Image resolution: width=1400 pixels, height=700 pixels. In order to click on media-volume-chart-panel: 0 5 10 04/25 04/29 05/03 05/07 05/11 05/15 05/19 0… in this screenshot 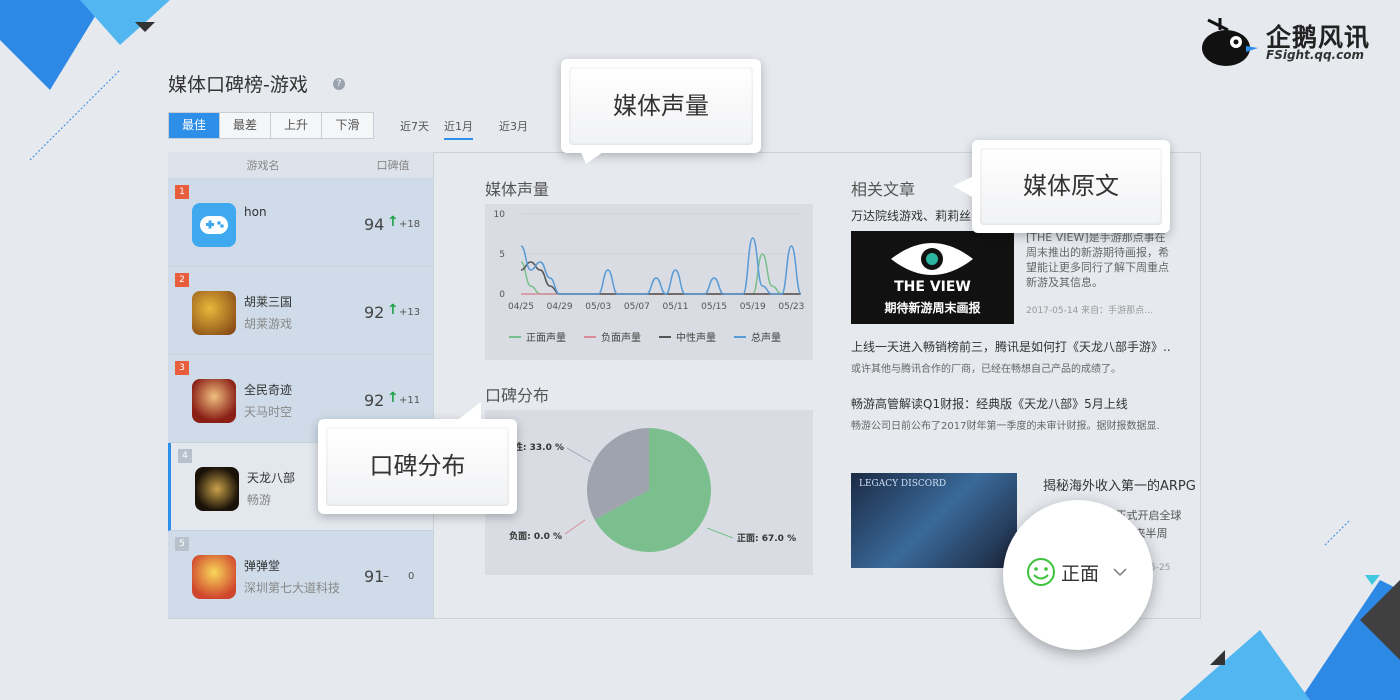, I will do `click(649, 282)`.